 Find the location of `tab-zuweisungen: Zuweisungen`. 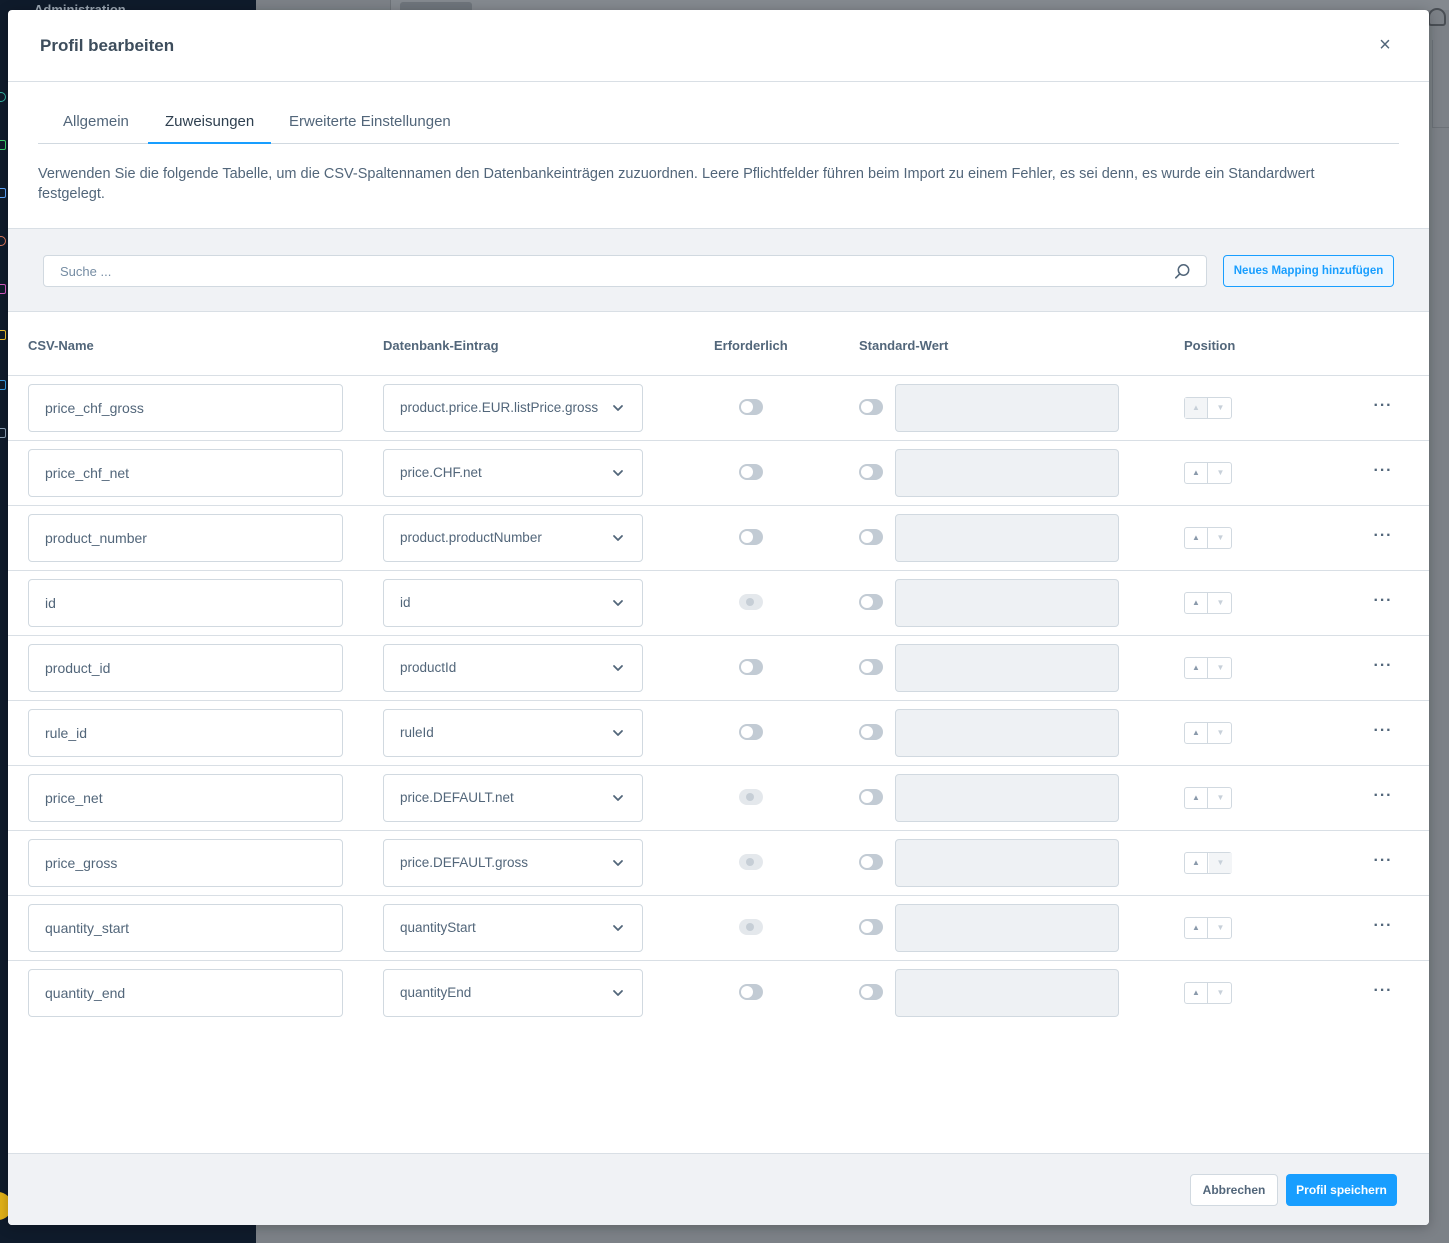

tab-zuweisungen: Zuweisungen is located at coordinates (210, 123).